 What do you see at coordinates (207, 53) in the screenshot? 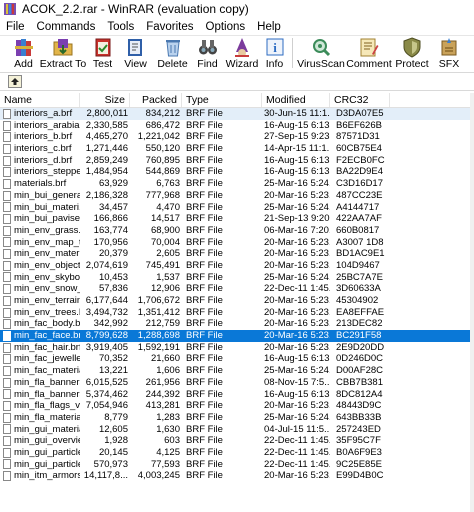
I see `find-button: Find` at bounding box center [207, 53].